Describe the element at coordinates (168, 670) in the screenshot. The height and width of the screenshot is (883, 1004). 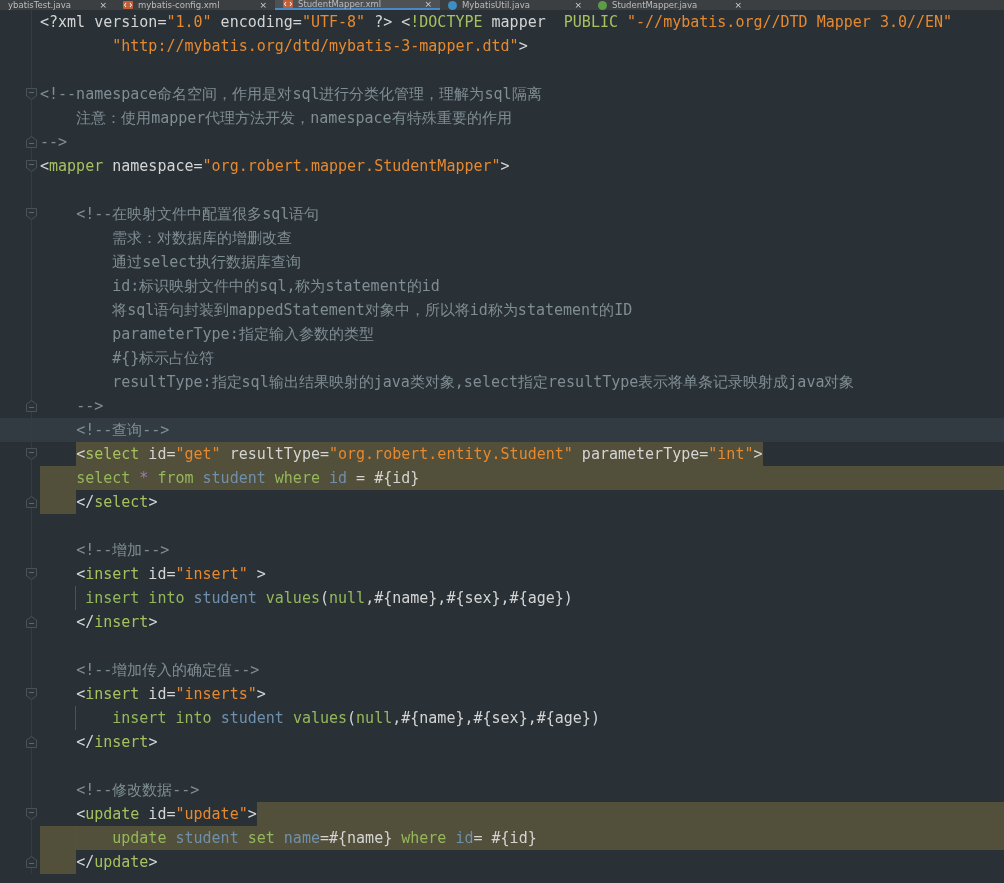
I see `code-comment: <!--增加传入的确定值-->` at that location.